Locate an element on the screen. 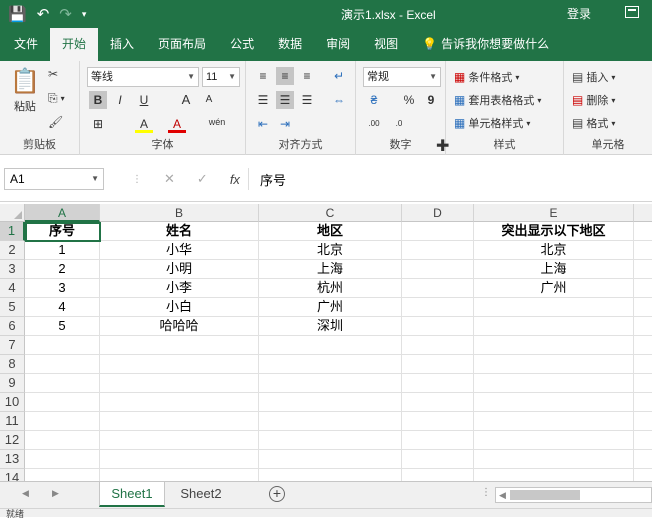 Image resolution: width=652 pixels, height=520 pixels. add-sheet-icon: + is located at coordinates (277, 494).